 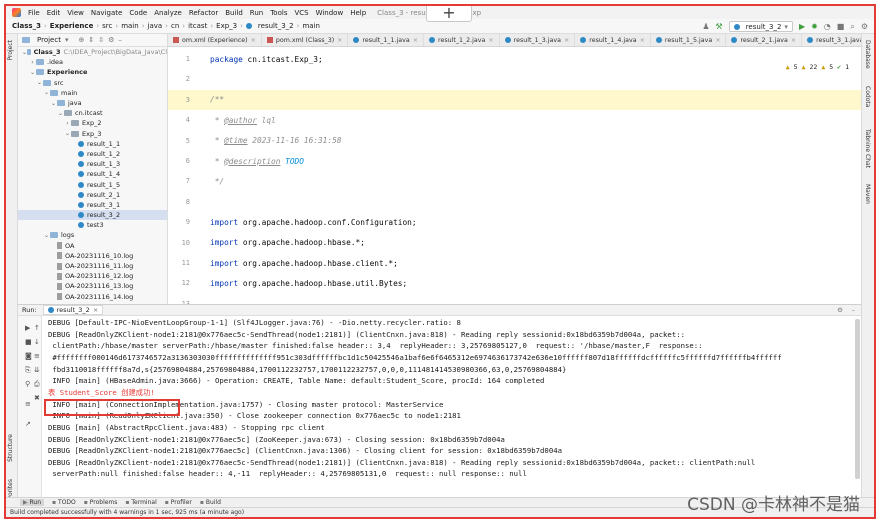 What do you see at coordinates (514, 141) in the screenshot?
I see `code-line: 5 * @time 2023-11-16 16:31:58` at bounding box center [514, 141].